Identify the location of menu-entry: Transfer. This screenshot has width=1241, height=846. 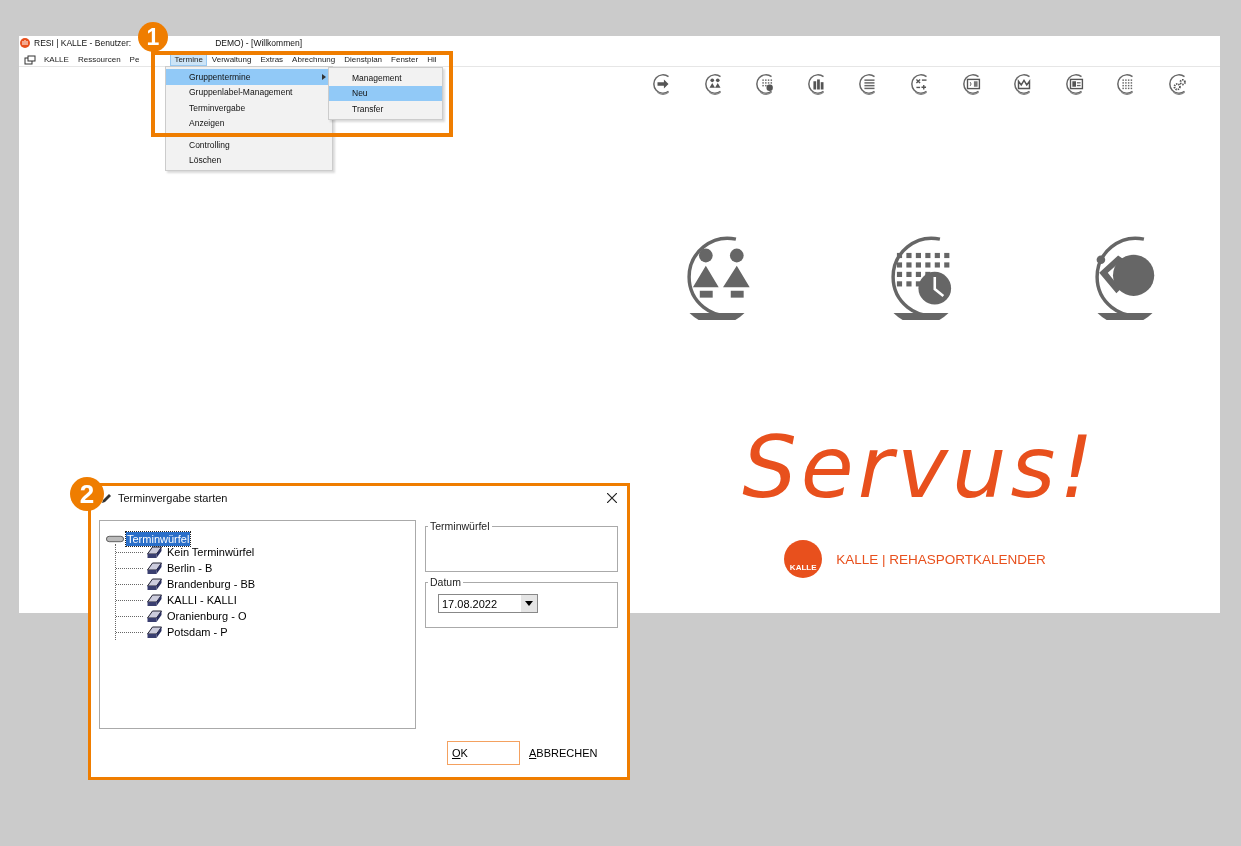
(385, 109).